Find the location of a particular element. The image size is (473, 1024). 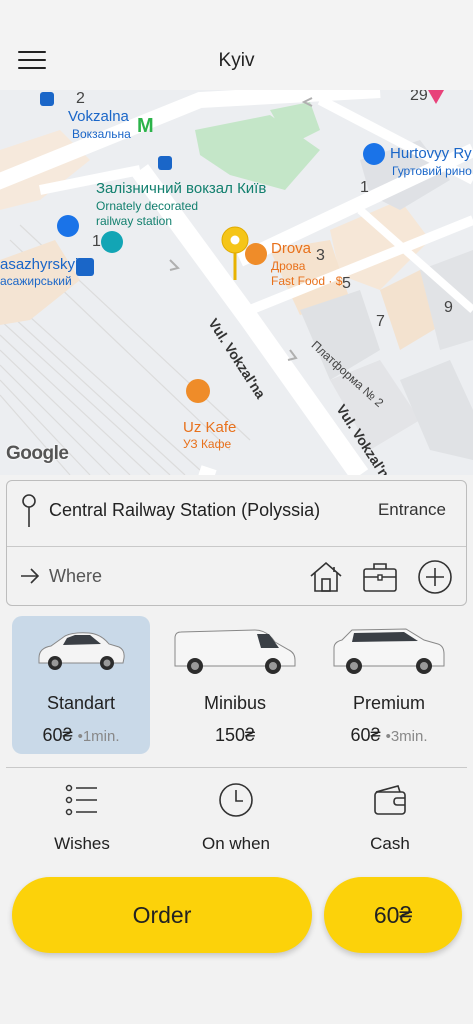

option-label: On when is located at coordinates (236, 843).